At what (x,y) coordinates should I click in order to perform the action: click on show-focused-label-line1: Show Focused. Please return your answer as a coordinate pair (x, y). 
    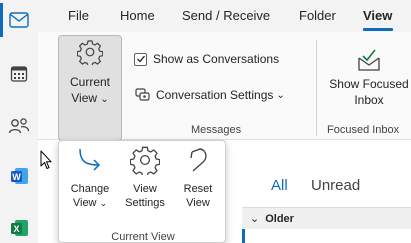
    Looking at the image, I should click on (369, 84).